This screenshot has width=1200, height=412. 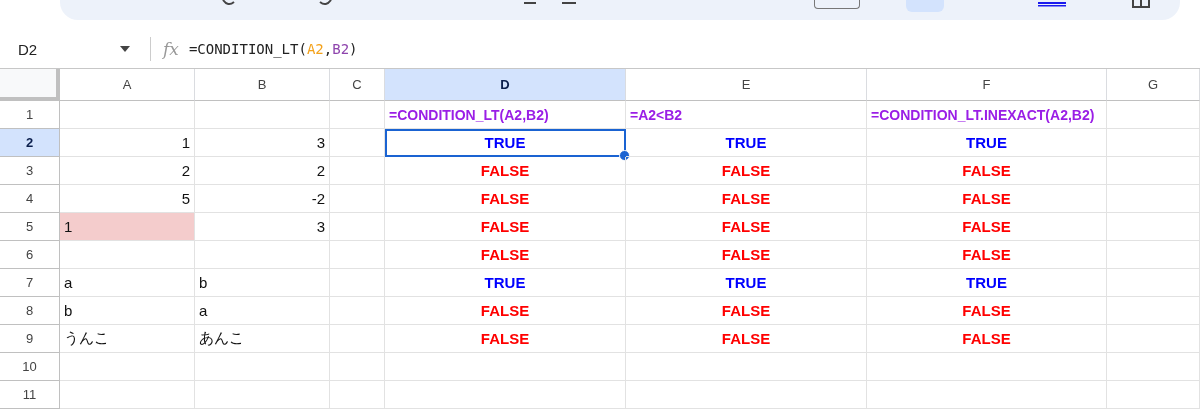 What do you see at coordinates (171, 49) in the screenshot?
I see `function-label: fx` at bounding box center [171, 49].